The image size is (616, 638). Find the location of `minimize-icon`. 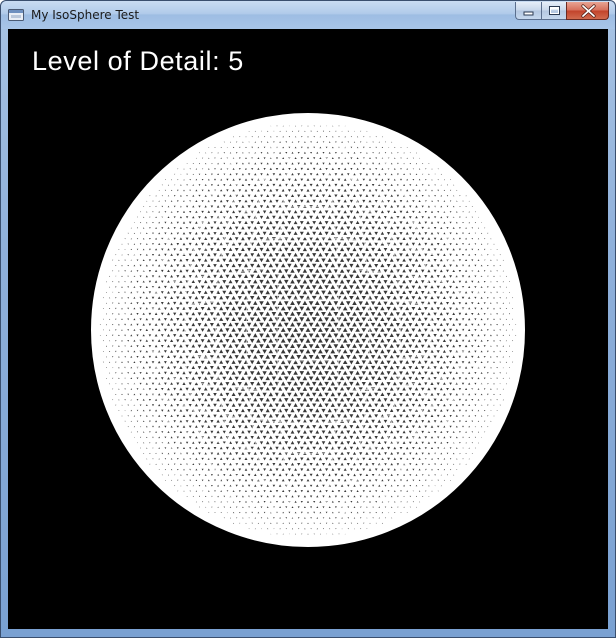

minimize-icon is located at coordinates (528, 13).